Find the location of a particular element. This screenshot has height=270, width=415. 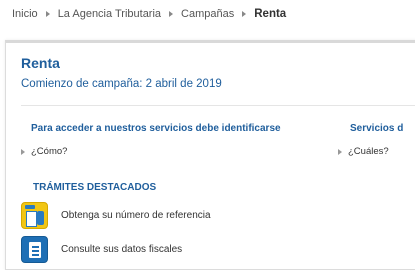

panel-title: Renta is located at coordinates (40, 63).